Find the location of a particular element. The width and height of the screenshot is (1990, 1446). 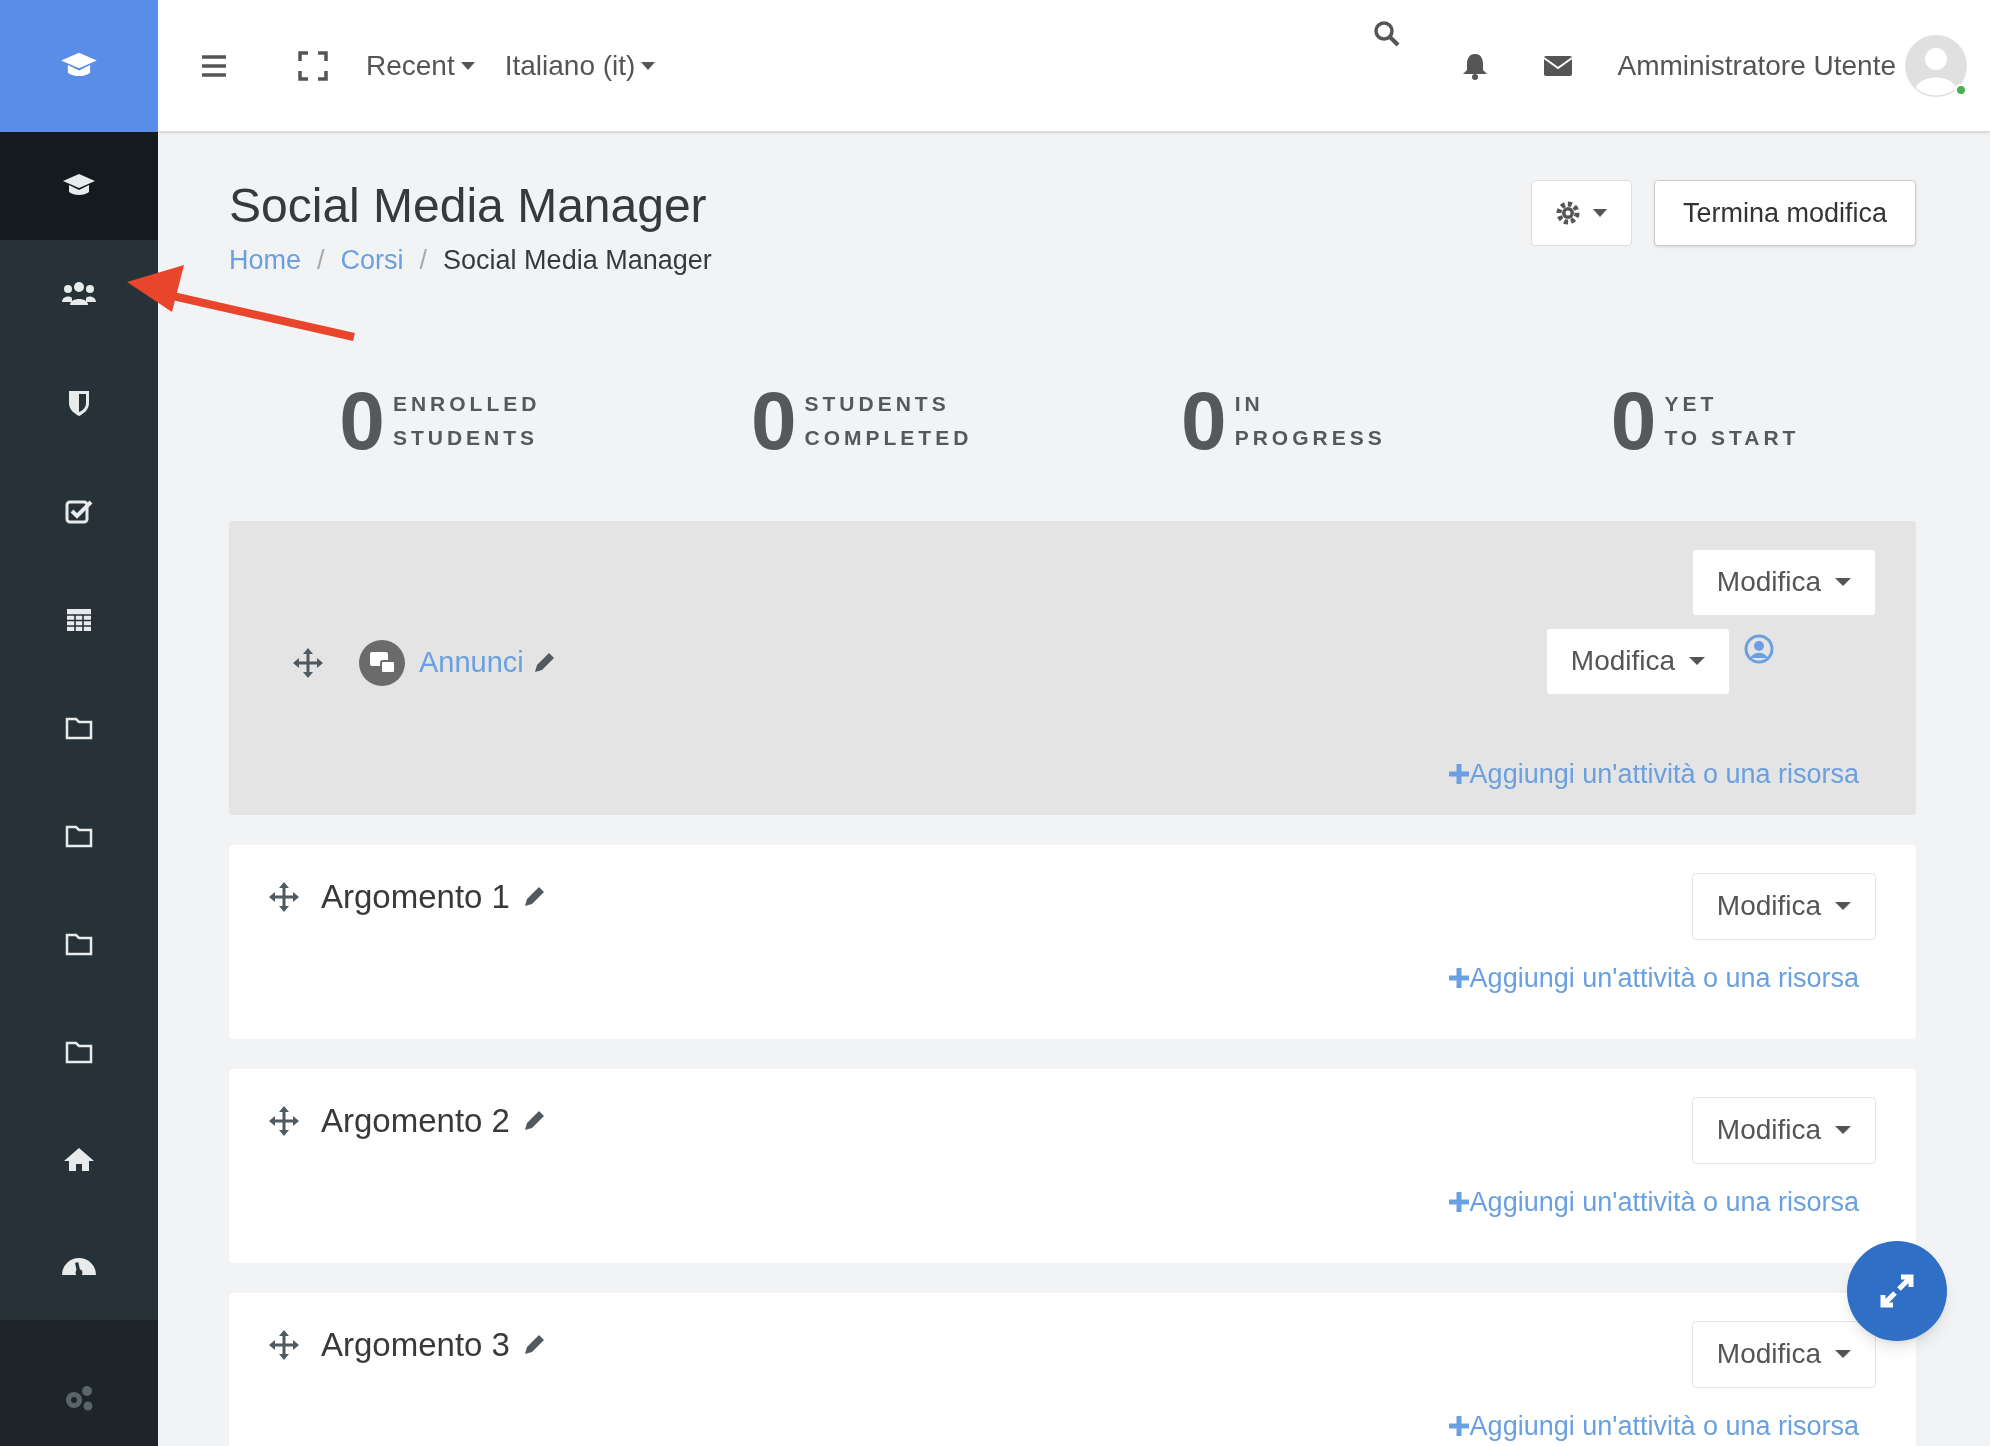

settings-menu-button is located at coordinates (1581, 213).